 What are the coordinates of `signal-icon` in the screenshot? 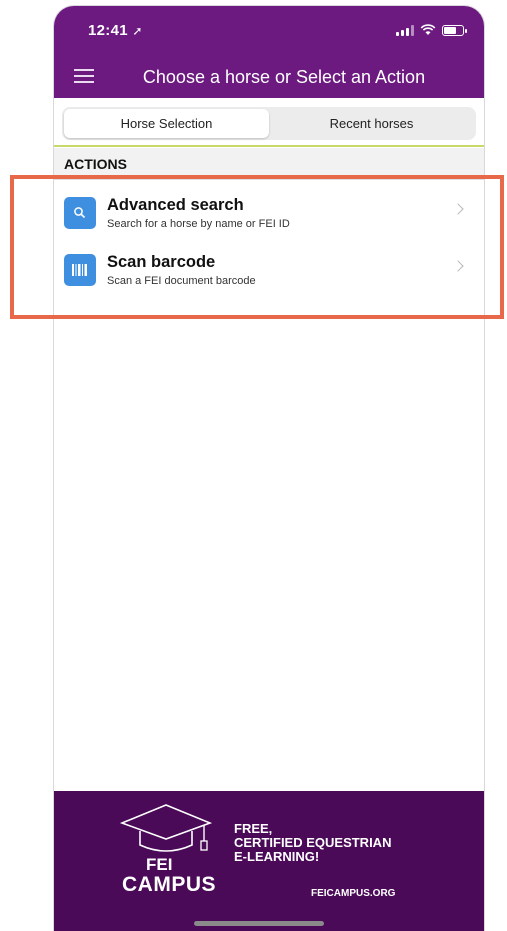 It's located at (405, 30).